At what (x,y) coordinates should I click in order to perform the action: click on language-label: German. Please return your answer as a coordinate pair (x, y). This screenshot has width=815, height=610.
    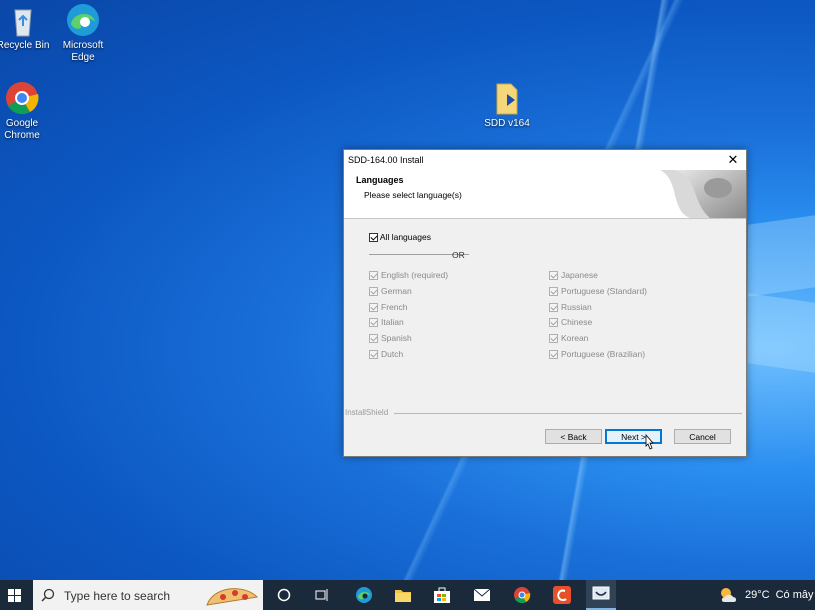
    Looking at the image, I should click on (396, 291).